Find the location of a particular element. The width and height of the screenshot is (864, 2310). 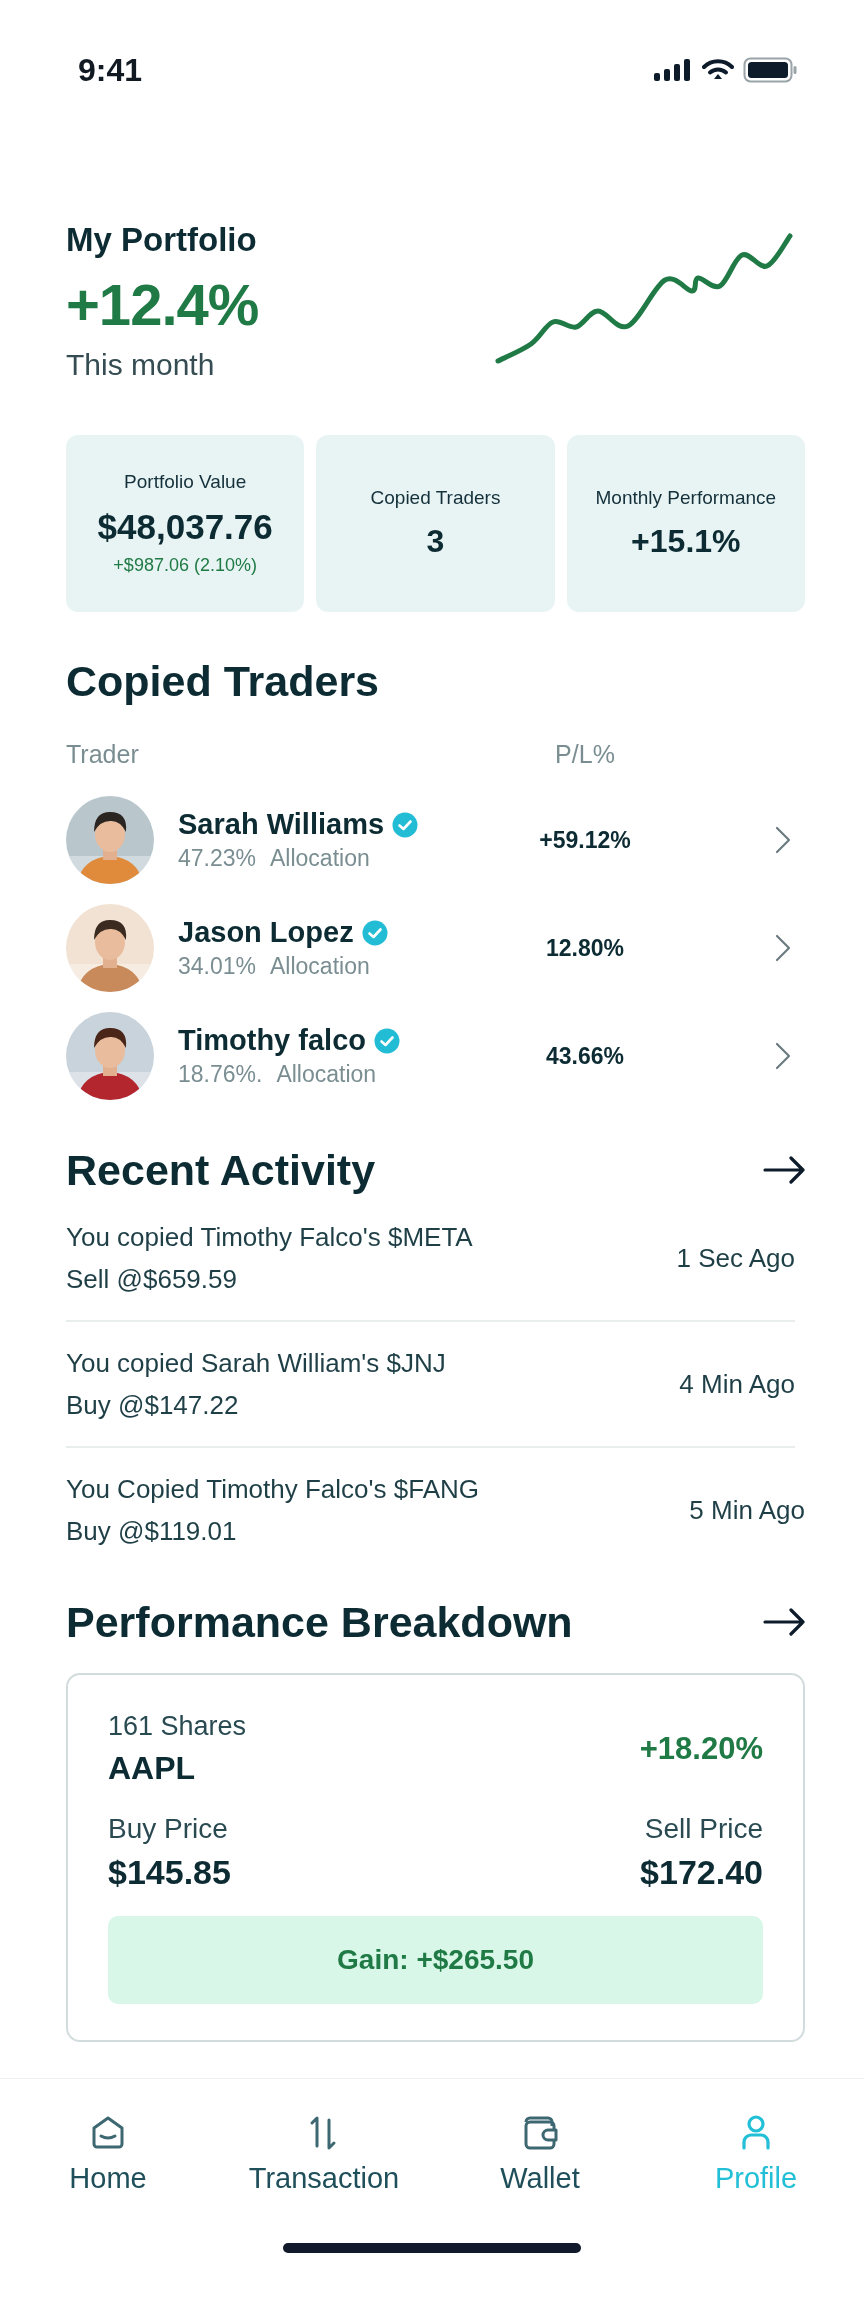

activity-time: 5 Min Ago is located at coordinates (747, 1510).